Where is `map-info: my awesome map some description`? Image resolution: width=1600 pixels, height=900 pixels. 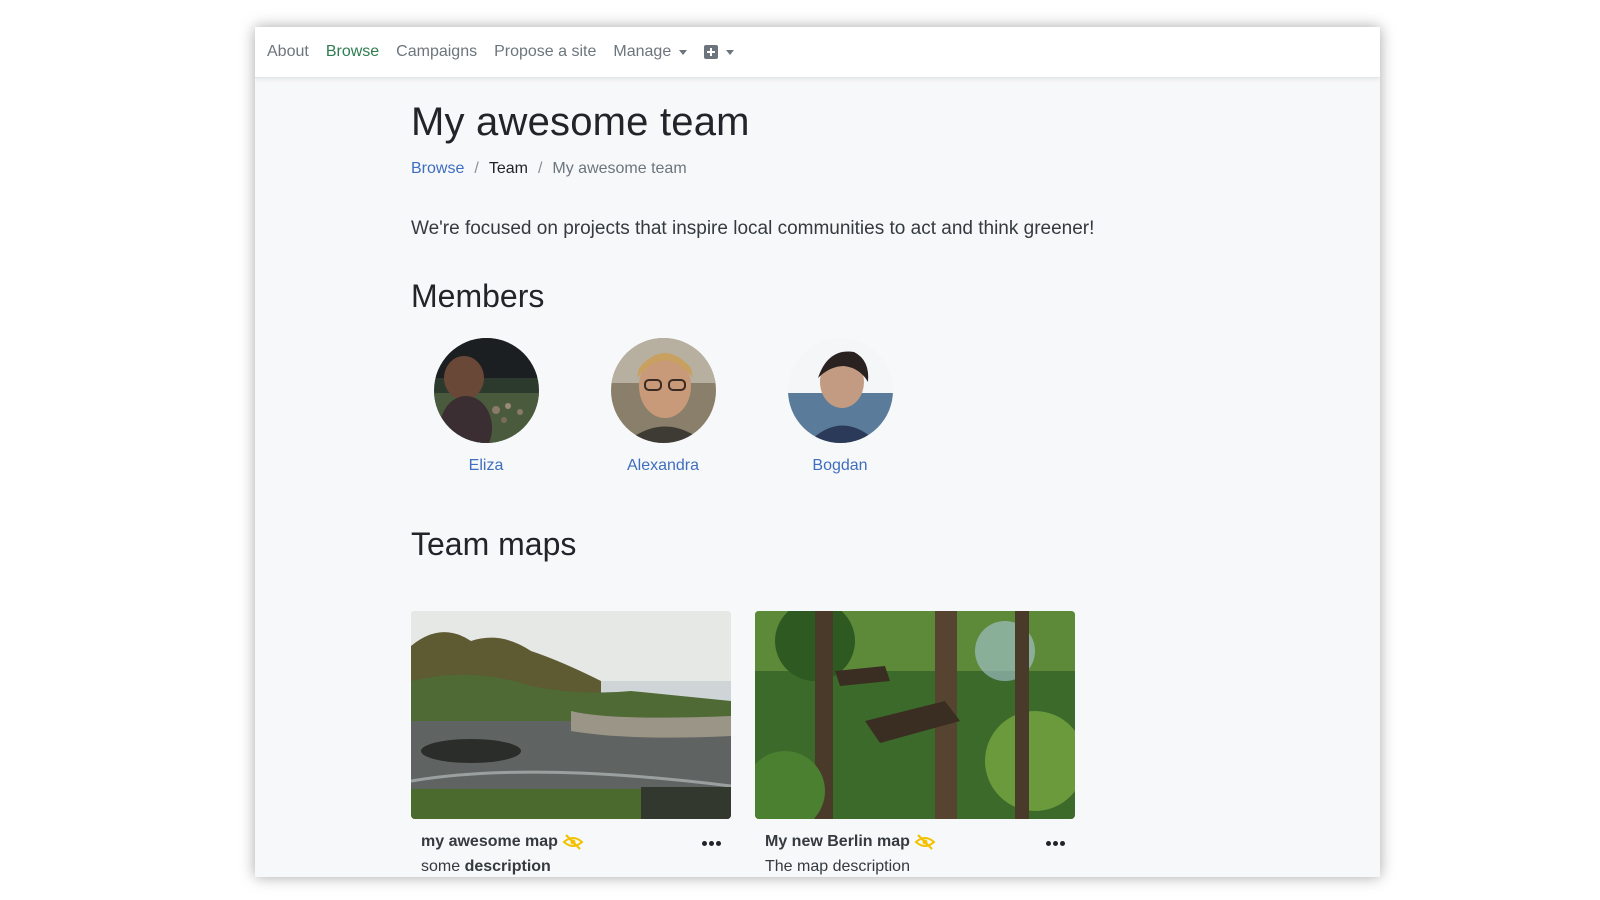 map-info: my awesome map some description is located at coordinates (571, 847).